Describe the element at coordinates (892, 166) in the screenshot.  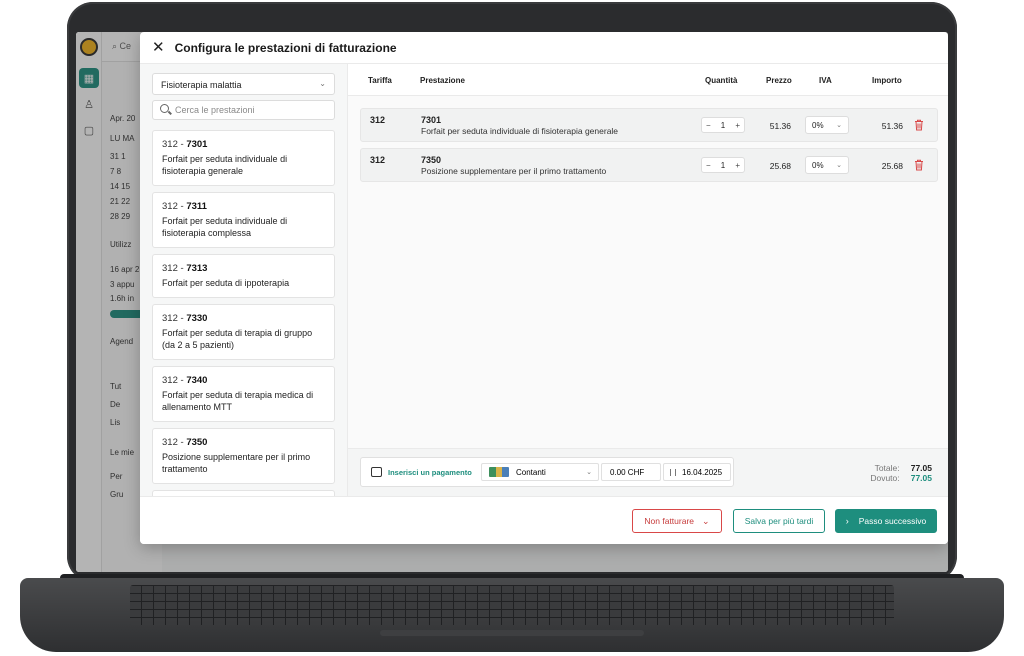
I see `row-amount: 25.68` at that location.